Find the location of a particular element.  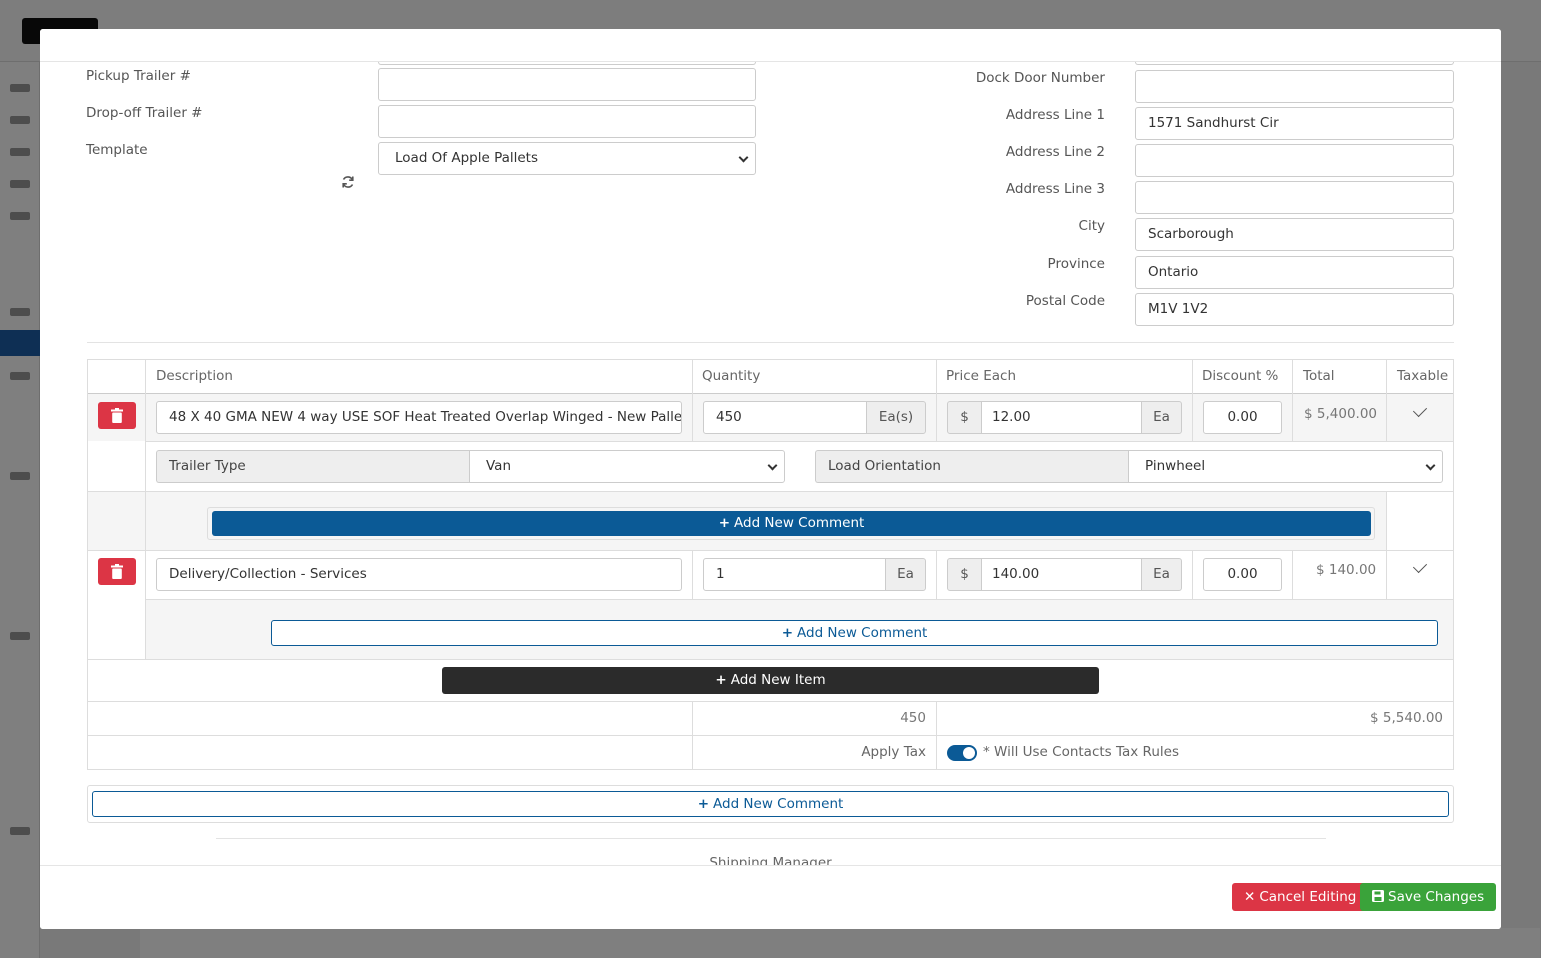

header-taxable: Taxable is located at coordinates (1423, 376).